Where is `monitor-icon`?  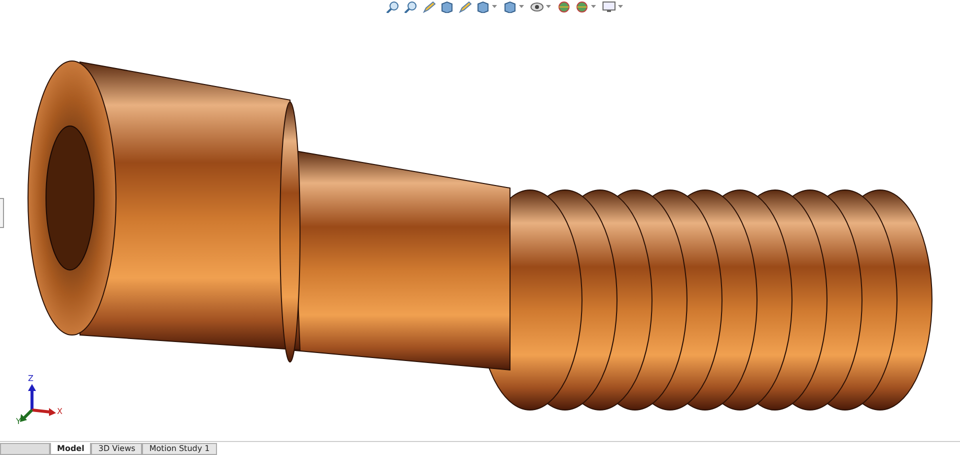 monitor-icon is located at coordinates (609, 7).